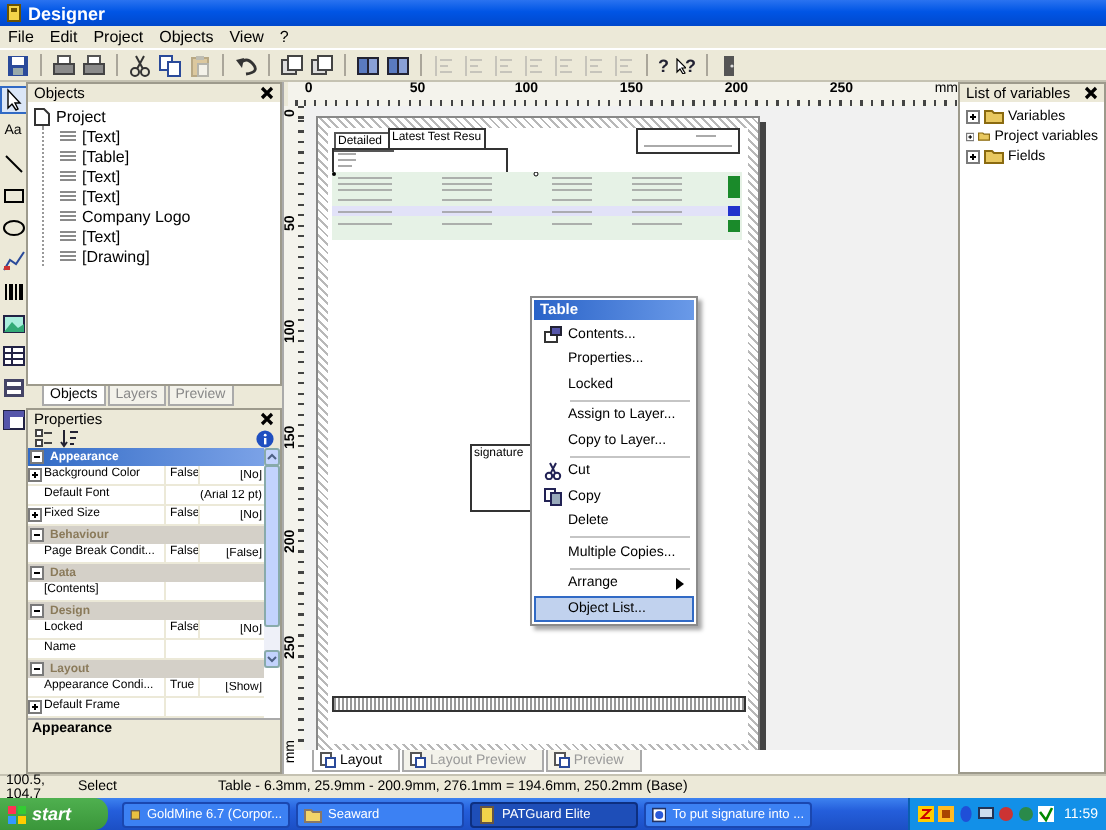  What do you see at coordinates (13, 228) in the screenshot?
I see `ellipse-tool-icon` at bounding box center [13, 228].